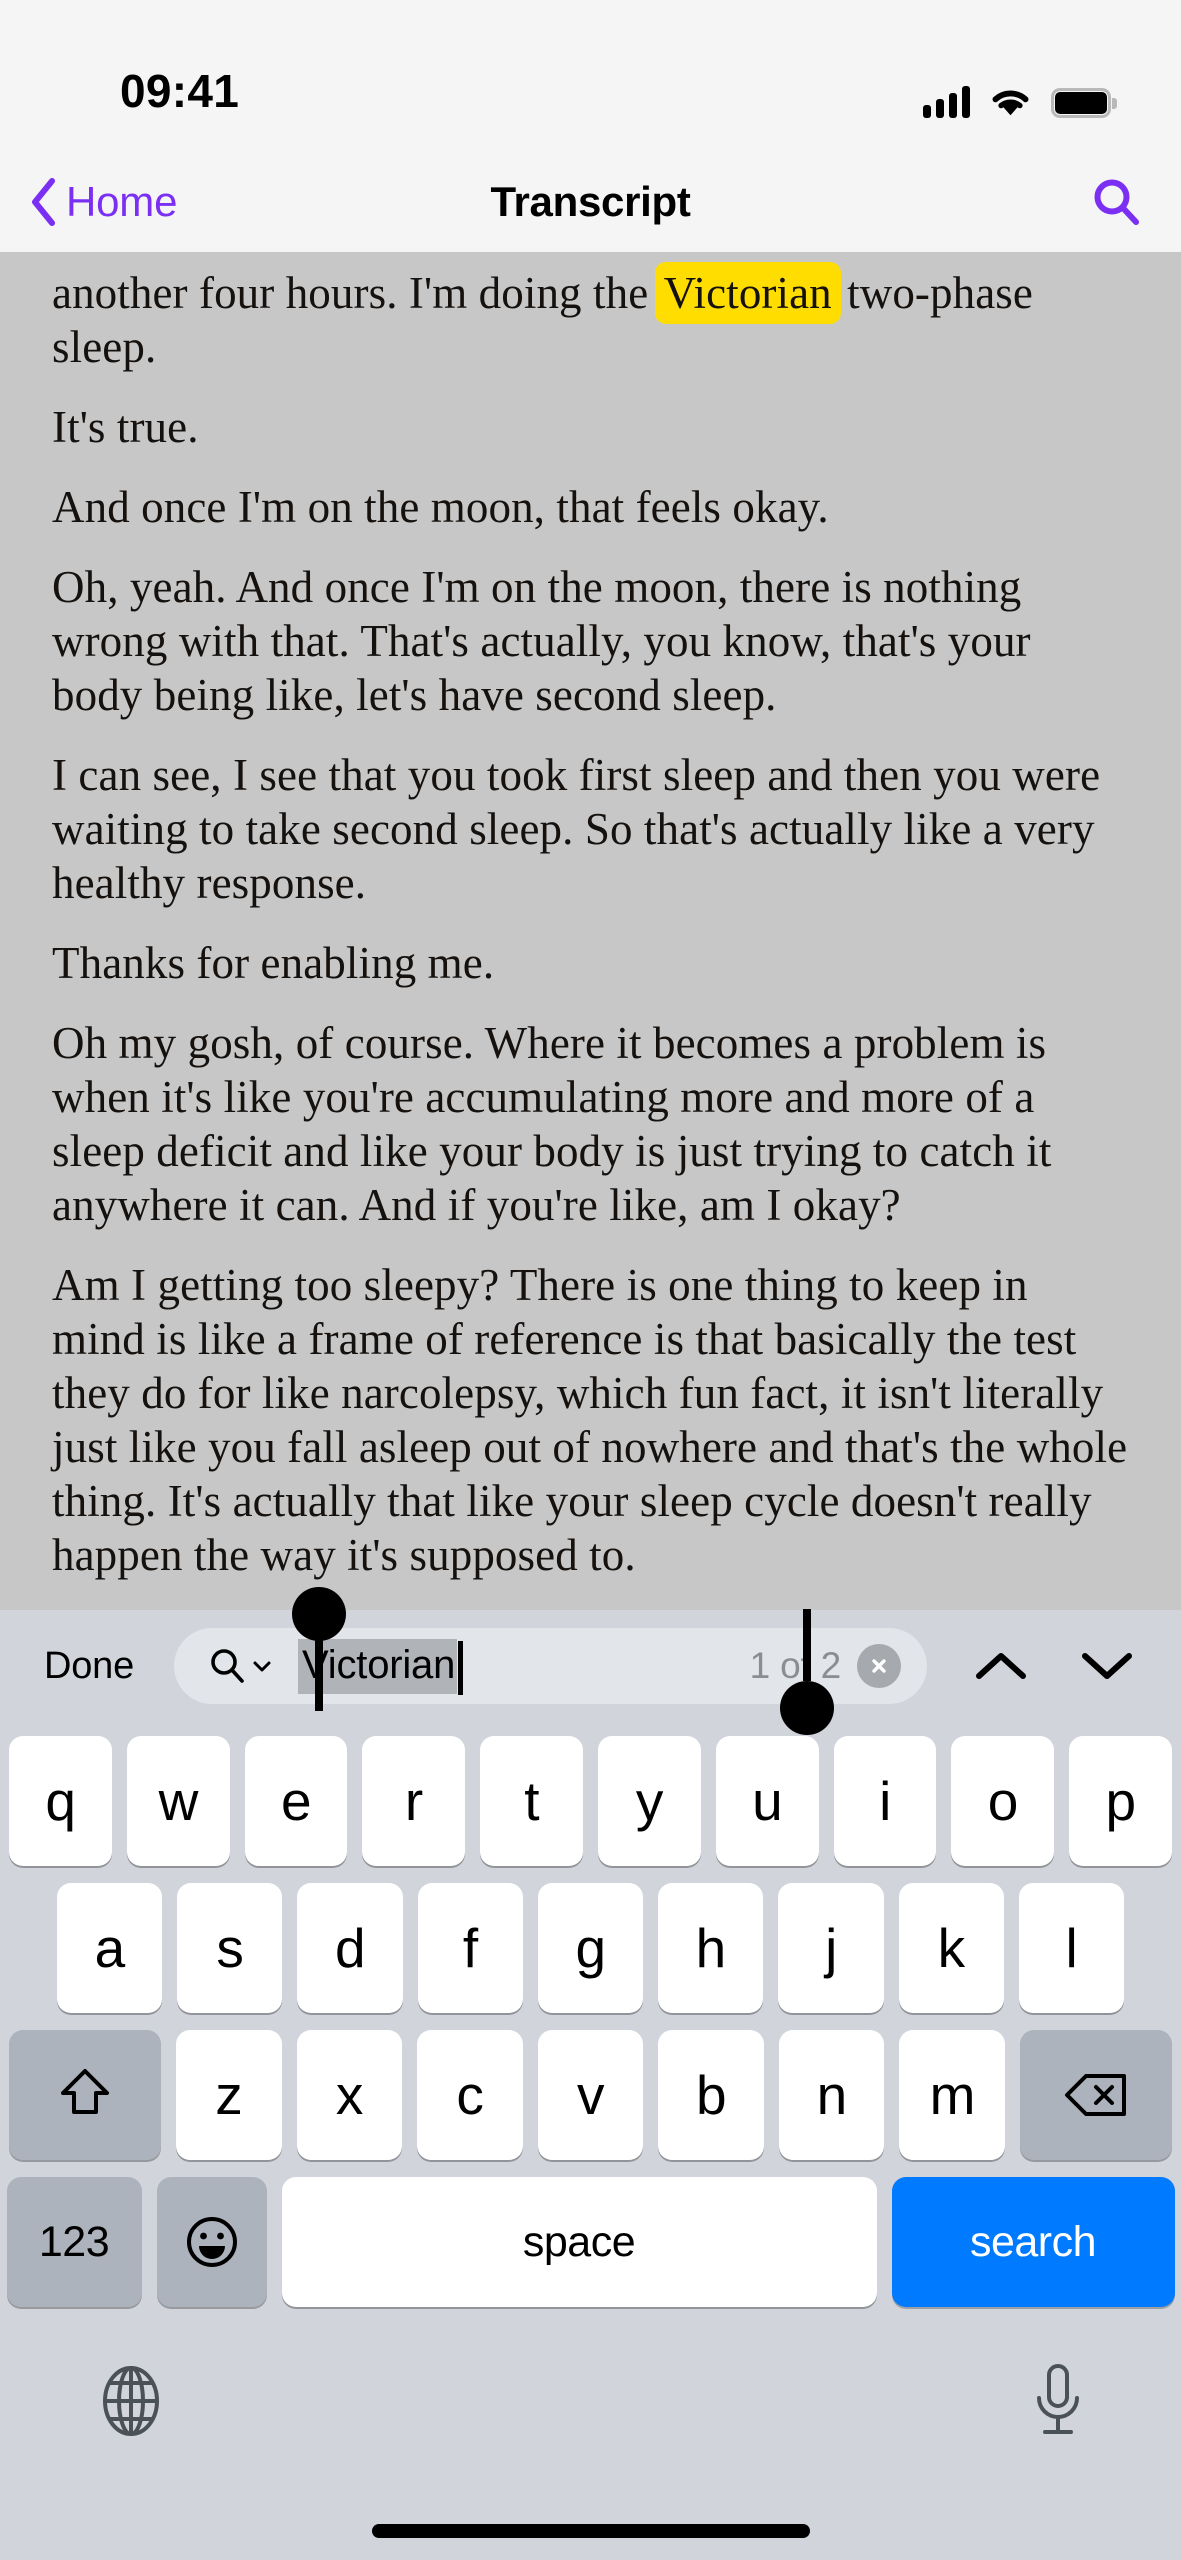  What do you see at coordinates (831, 1948) in the screenshot?
I see `key-j: j` at bounding box center [831, 1948].